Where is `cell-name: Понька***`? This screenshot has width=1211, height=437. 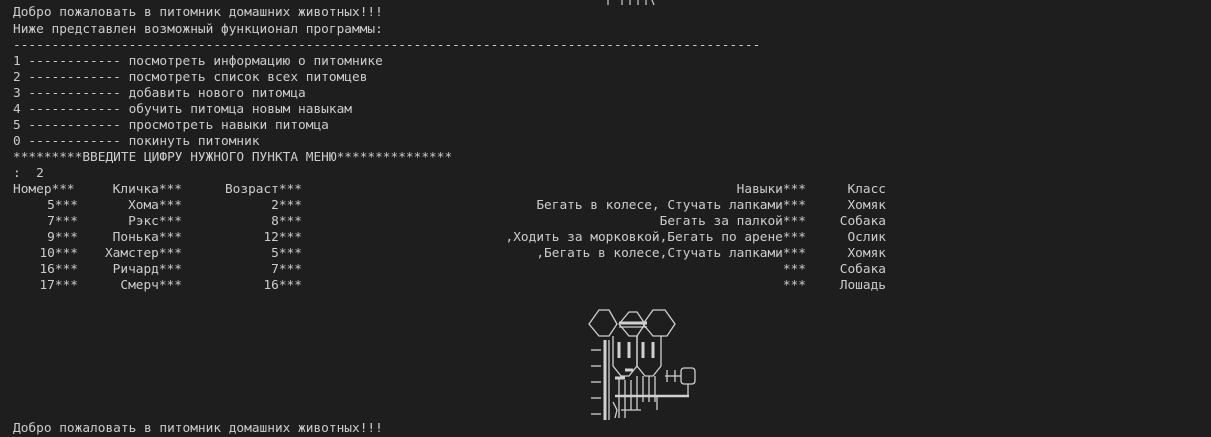 cell-name: Понька*** is located at coordinates (147, 237).